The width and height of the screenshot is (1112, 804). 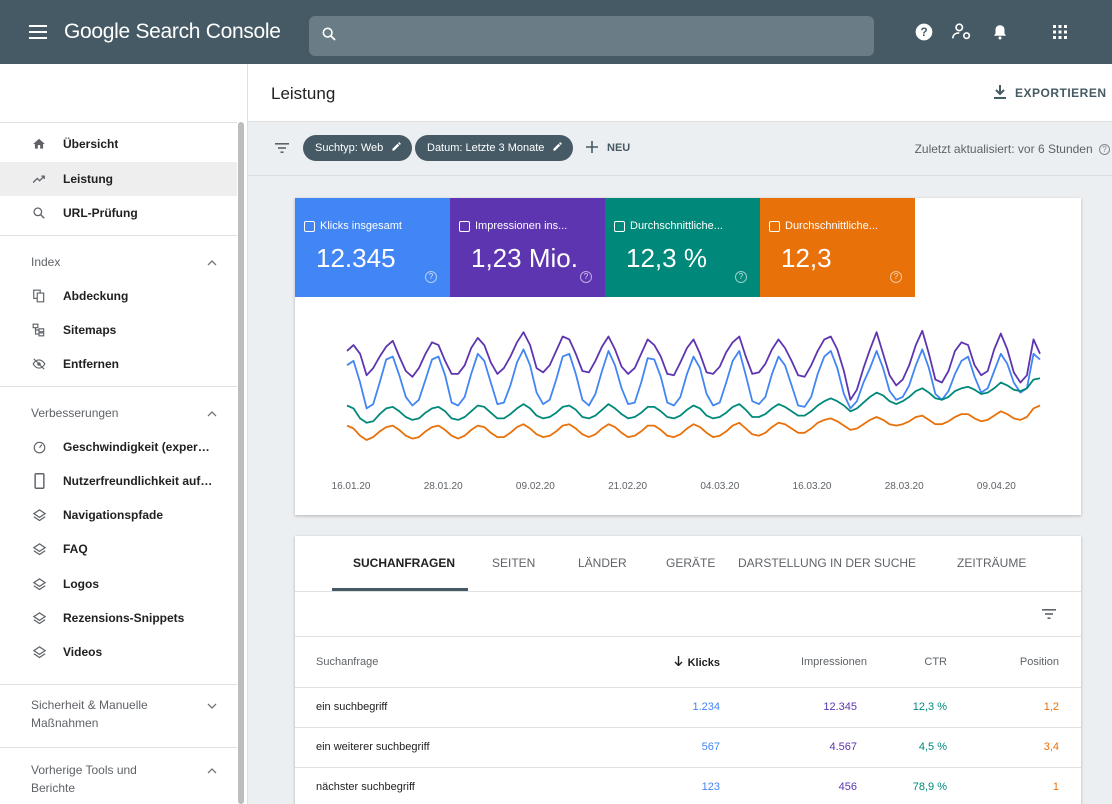 What do you see at coordinates (39, 330) in the screenshot?
I see `sitemap-icon` at bounding box center [39, 330].